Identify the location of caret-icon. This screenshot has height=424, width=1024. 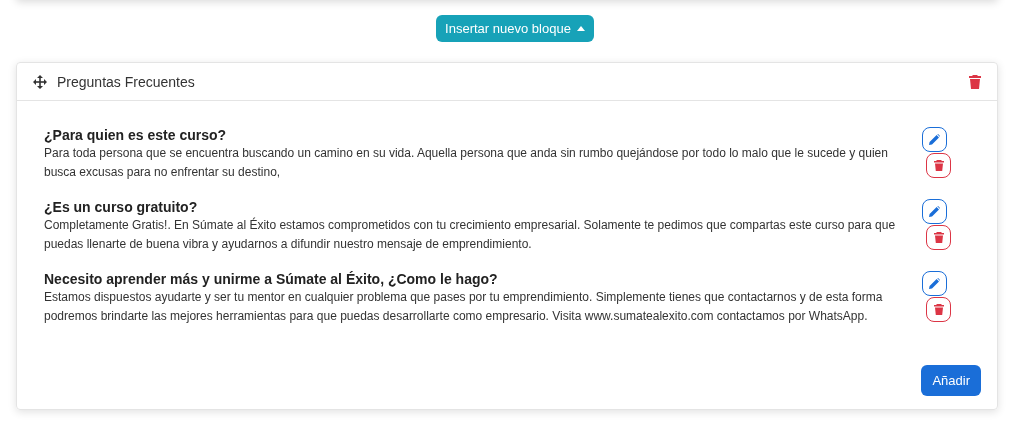
(580, 28).